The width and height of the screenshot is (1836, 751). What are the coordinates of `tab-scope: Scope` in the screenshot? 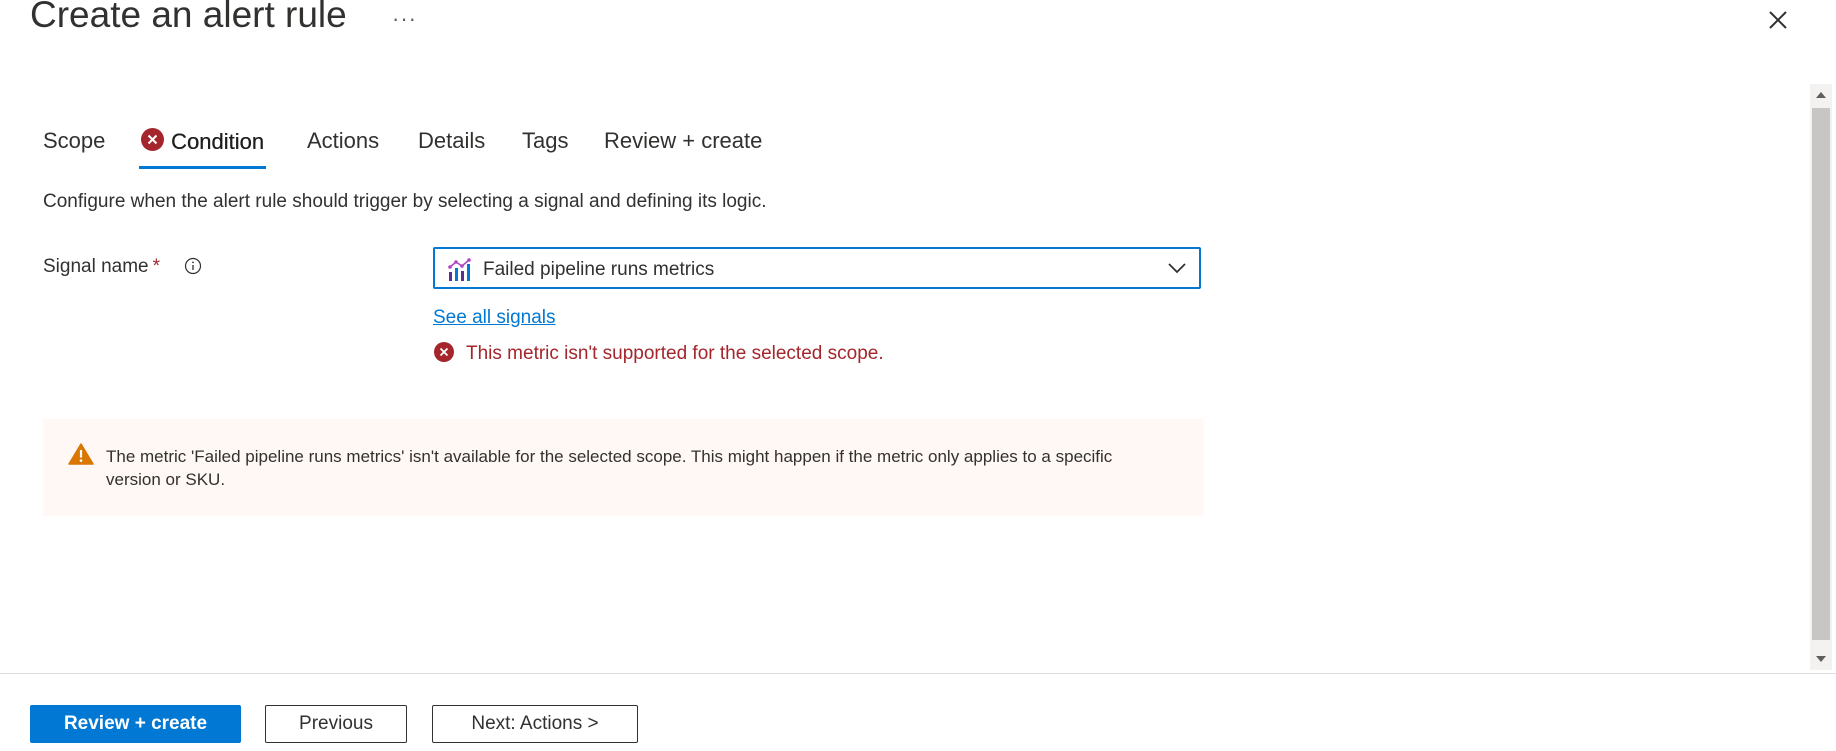 It's located at (74, 148).